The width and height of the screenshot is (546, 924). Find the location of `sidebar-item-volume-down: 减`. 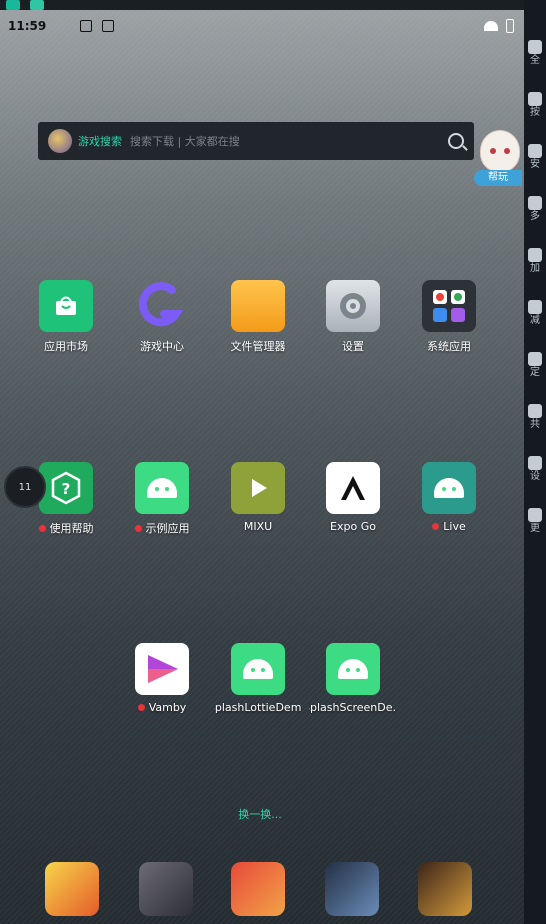

sidebar-item-volume-down: 减 is located at coordinates (535, 313).